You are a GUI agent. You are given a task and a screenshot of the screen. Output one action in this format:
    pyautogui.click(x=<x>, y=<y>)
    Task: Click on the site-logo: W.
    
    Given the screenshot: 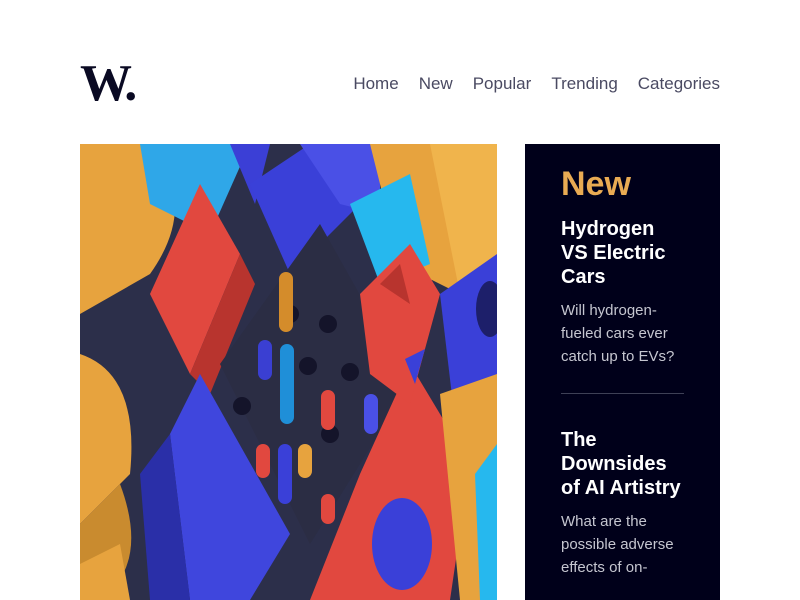 What is the action you would take?
    pyautogui.click(x=108, y=84)
    